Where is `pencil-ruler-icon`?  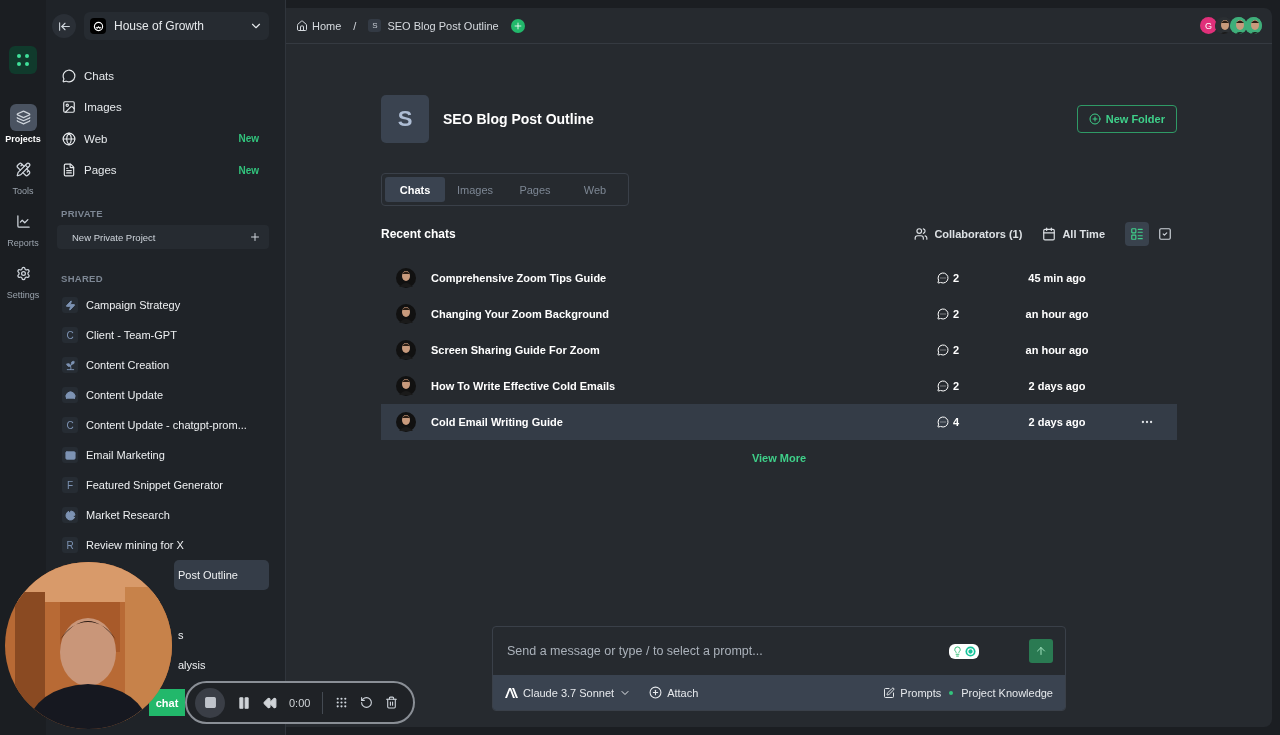 pencil-ruler-icon is located at coordinates (23, 169).